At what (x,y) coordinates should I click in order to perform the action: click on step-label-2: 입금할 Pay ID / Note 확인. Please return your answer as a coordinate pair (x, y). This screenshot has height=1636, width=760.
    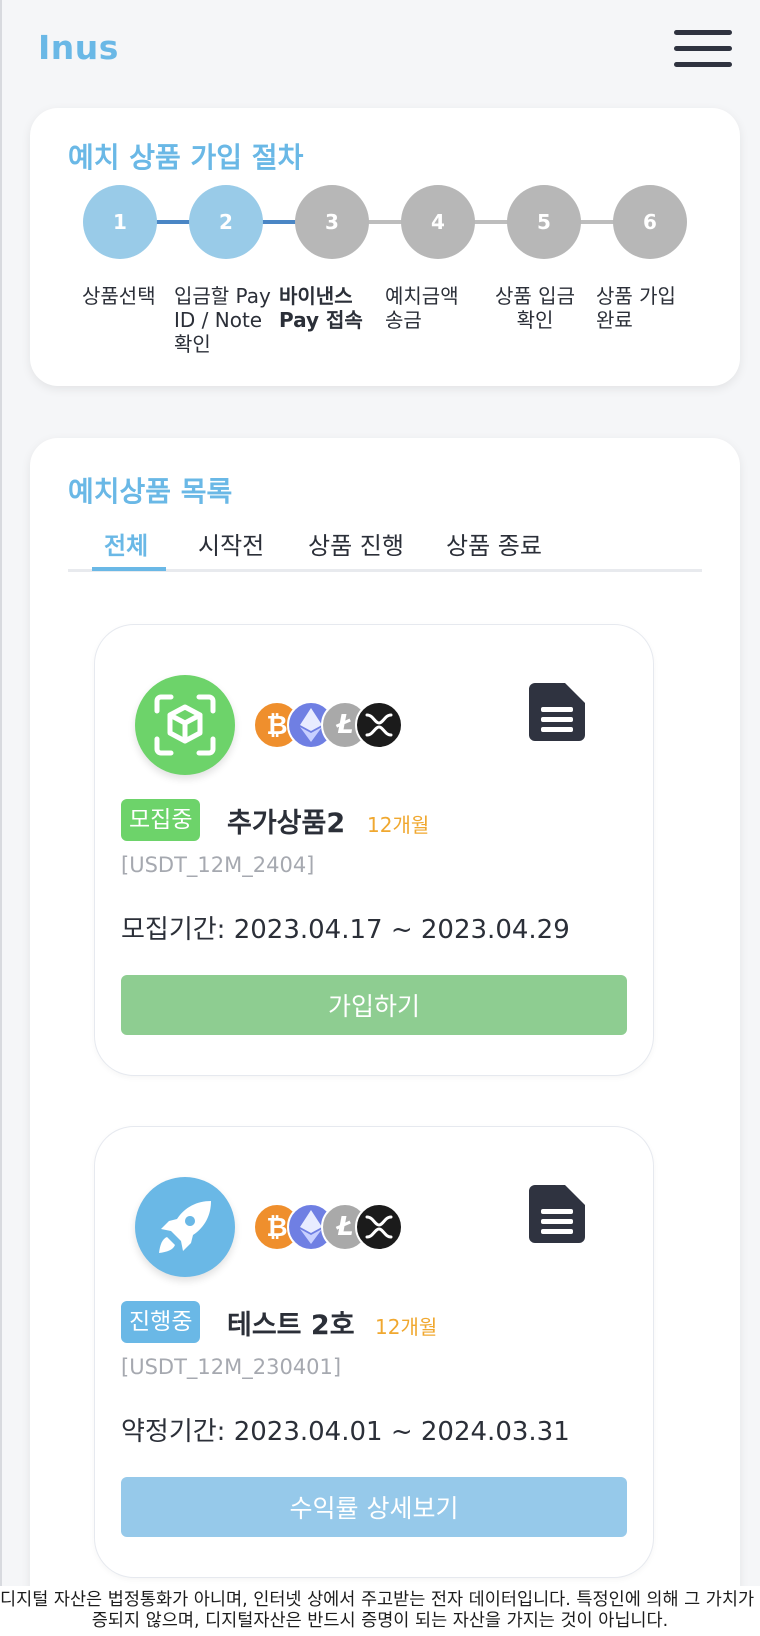
    Looking at the image, I should click on (222, 320).